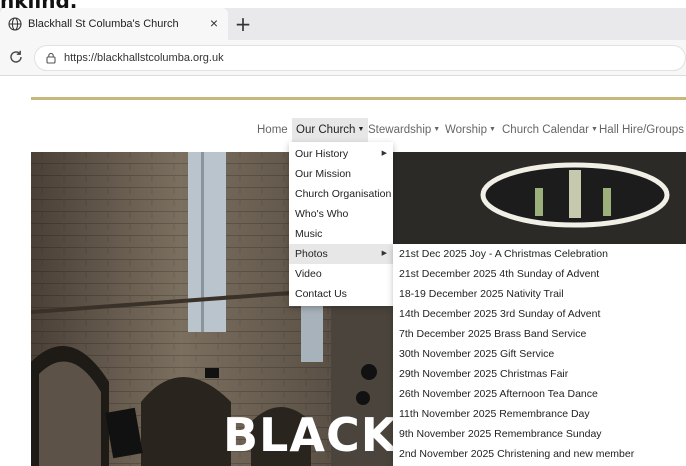 The image size is (686, 466). Describe the element at coordinates (539, 394) in the screenshot. I see `photos-item: 26th November 2025 Afternoon Tea Dance` at that location.